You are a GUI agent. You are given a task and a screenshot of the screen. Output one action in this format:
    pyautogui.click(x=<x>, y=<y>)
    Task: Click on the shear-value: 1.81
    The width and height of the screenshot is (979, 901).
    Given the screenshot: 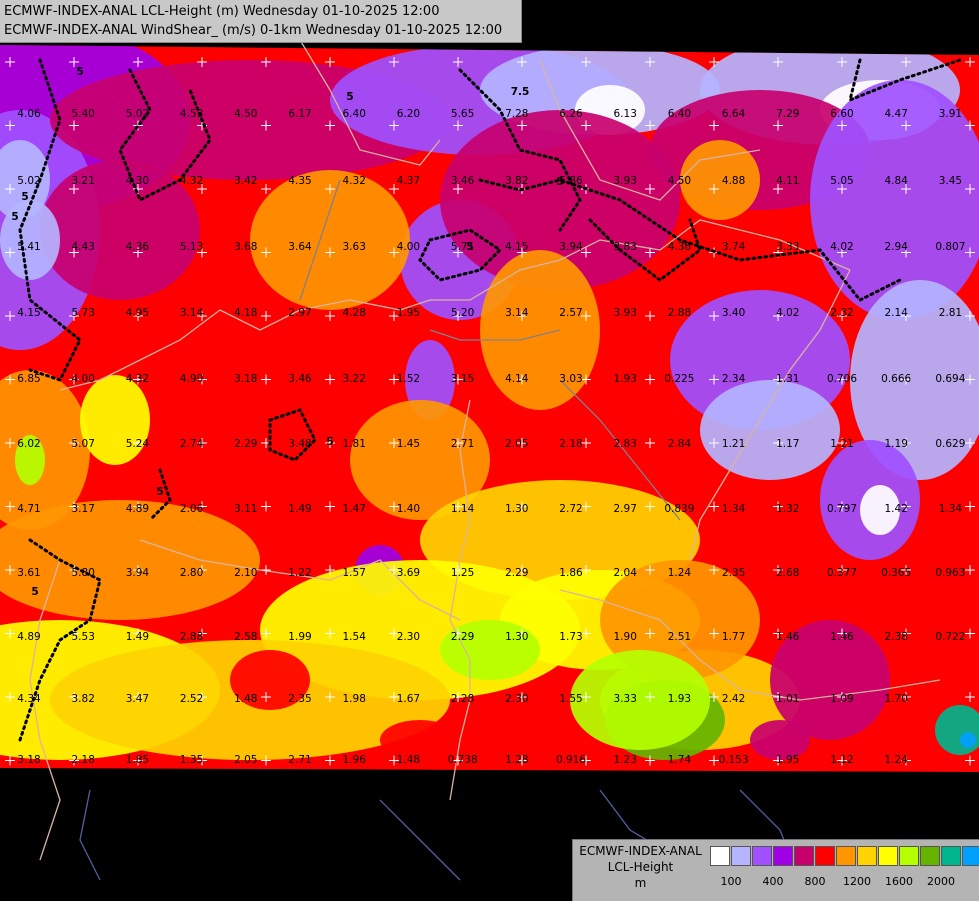 What is the action you would take?
    pyautogui.click(x=354, y=444)
    